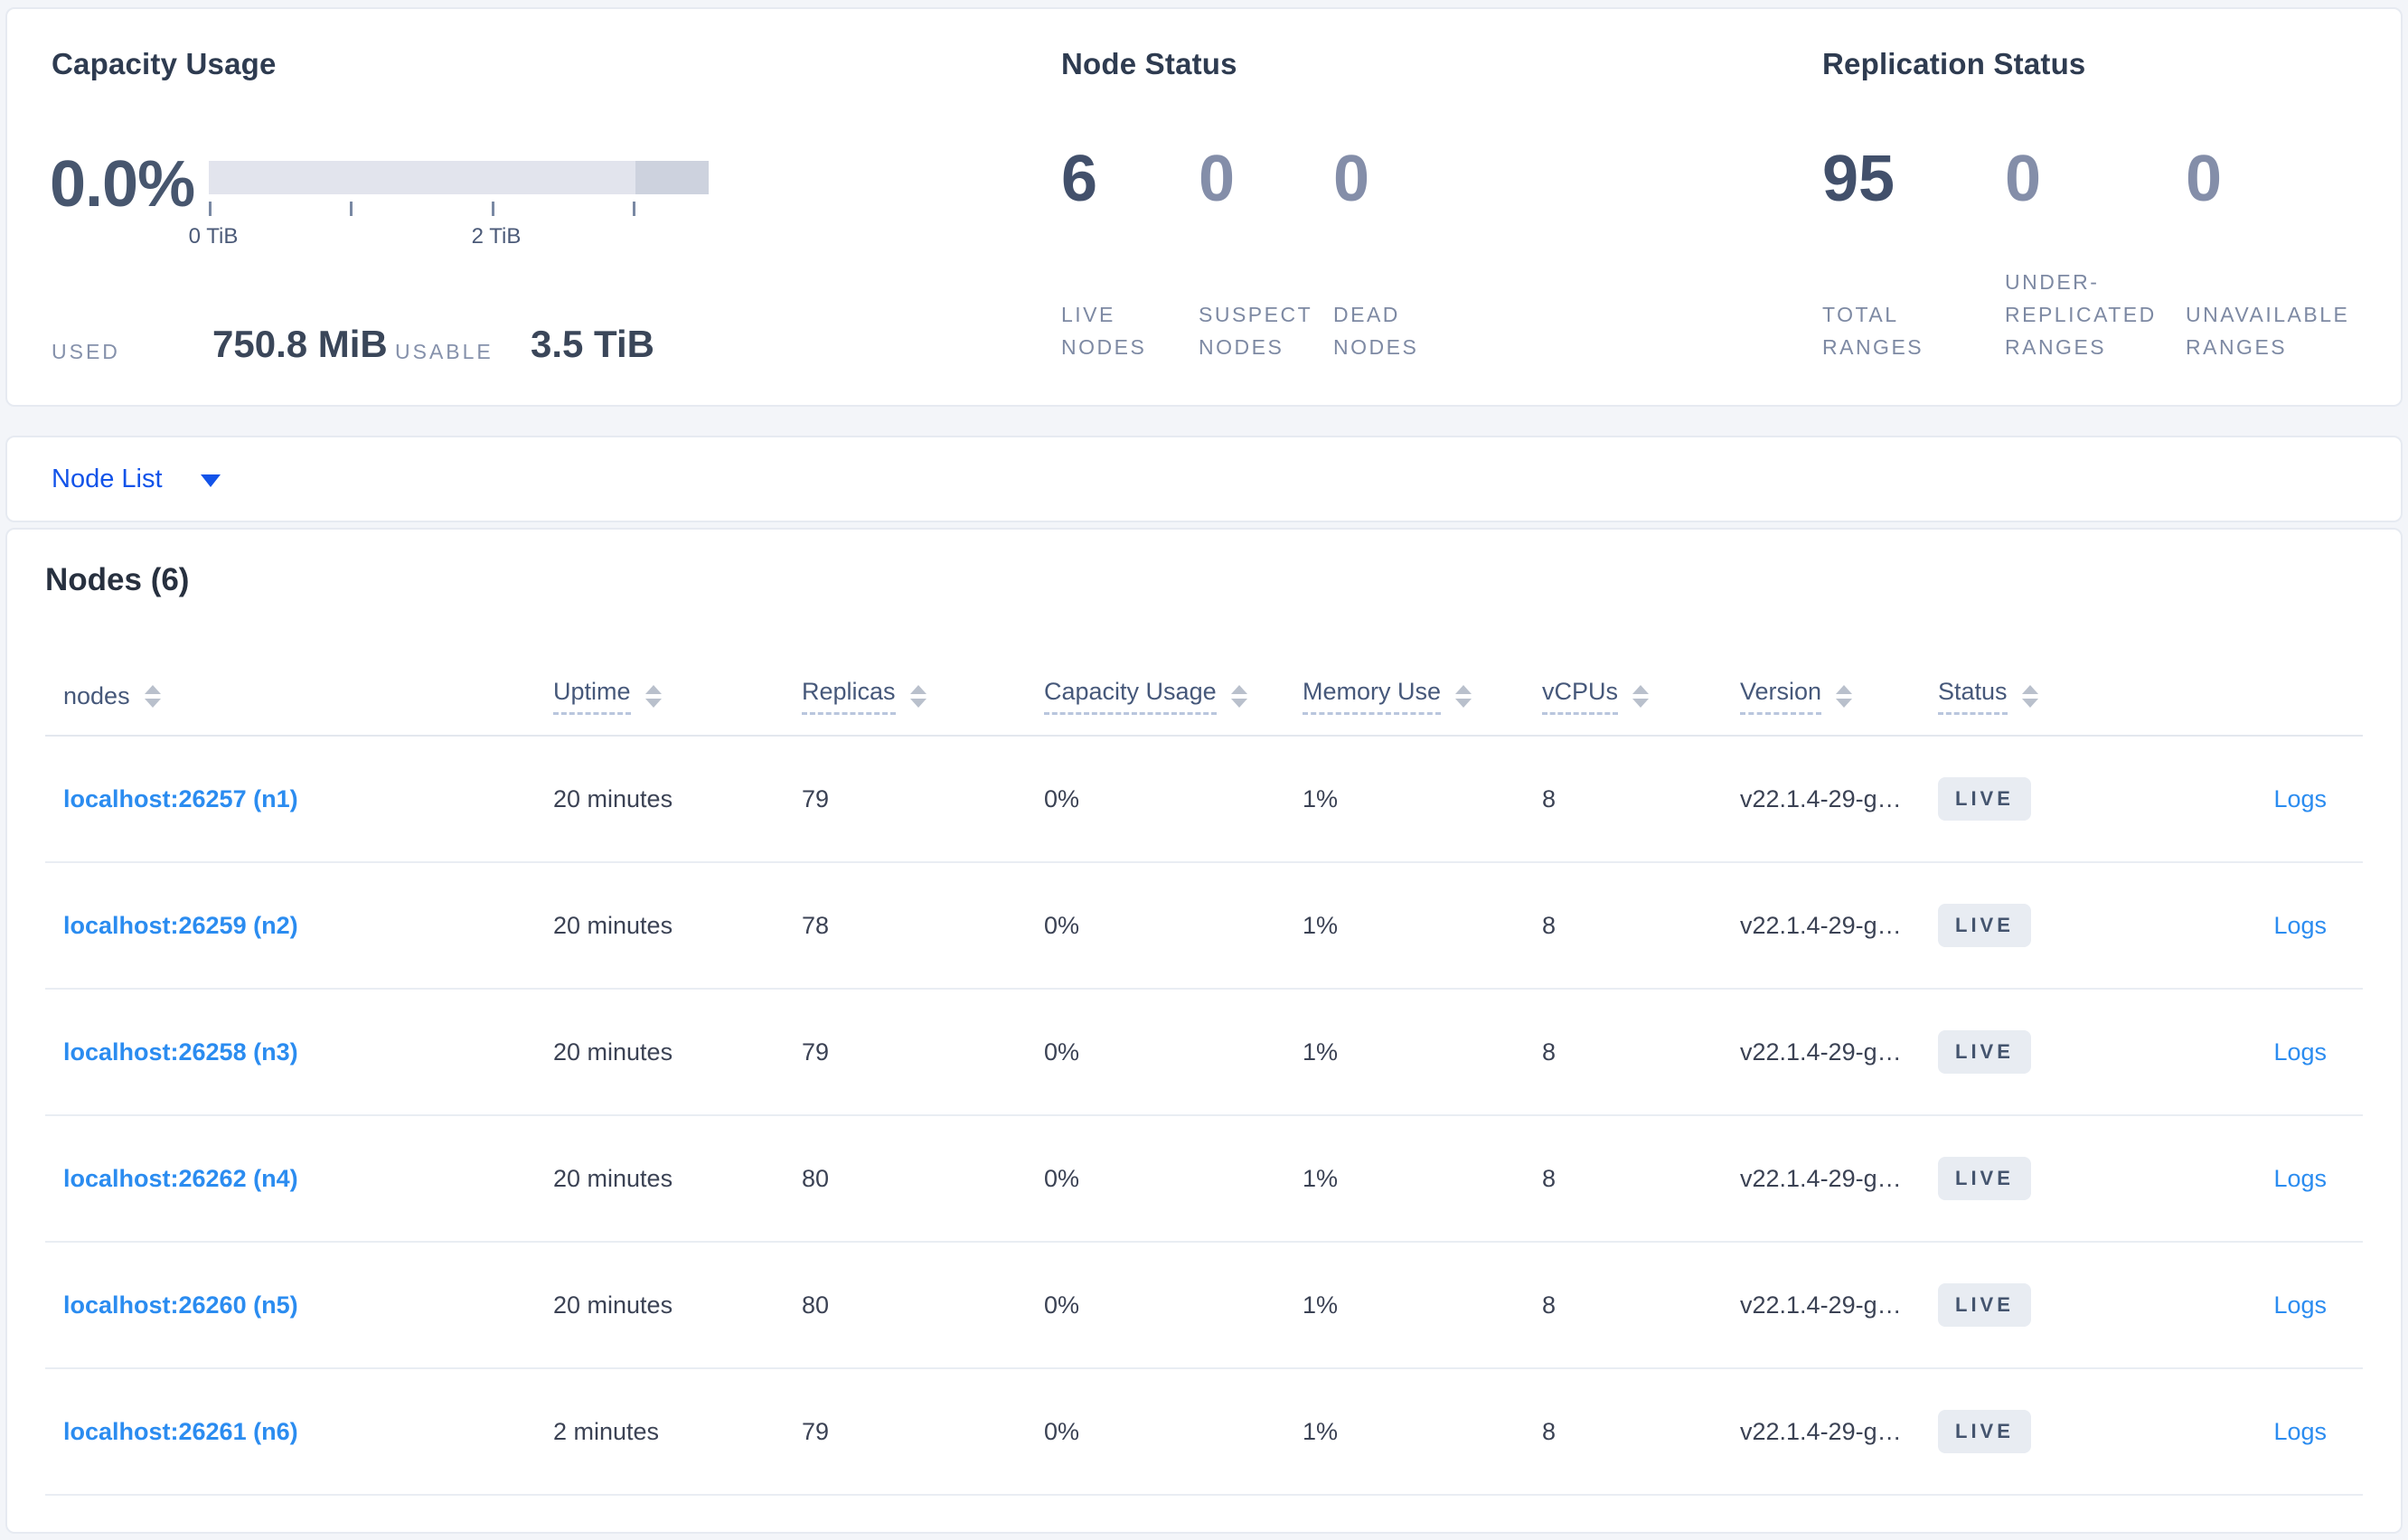 The image size is (2408, 1540). Describe the element at coordinates (923, 696) in the screenshot. I see `column-header-replicas: Replicas` at that location.